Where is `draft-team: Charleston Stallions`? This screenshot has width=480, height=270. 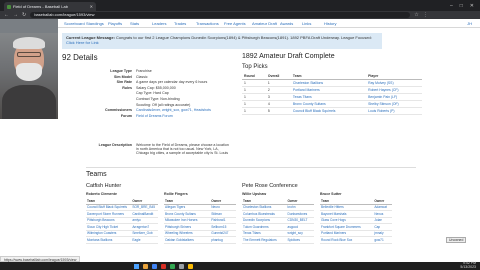
draft-team: Charleston Stallions is located at coordinates (328, 83).